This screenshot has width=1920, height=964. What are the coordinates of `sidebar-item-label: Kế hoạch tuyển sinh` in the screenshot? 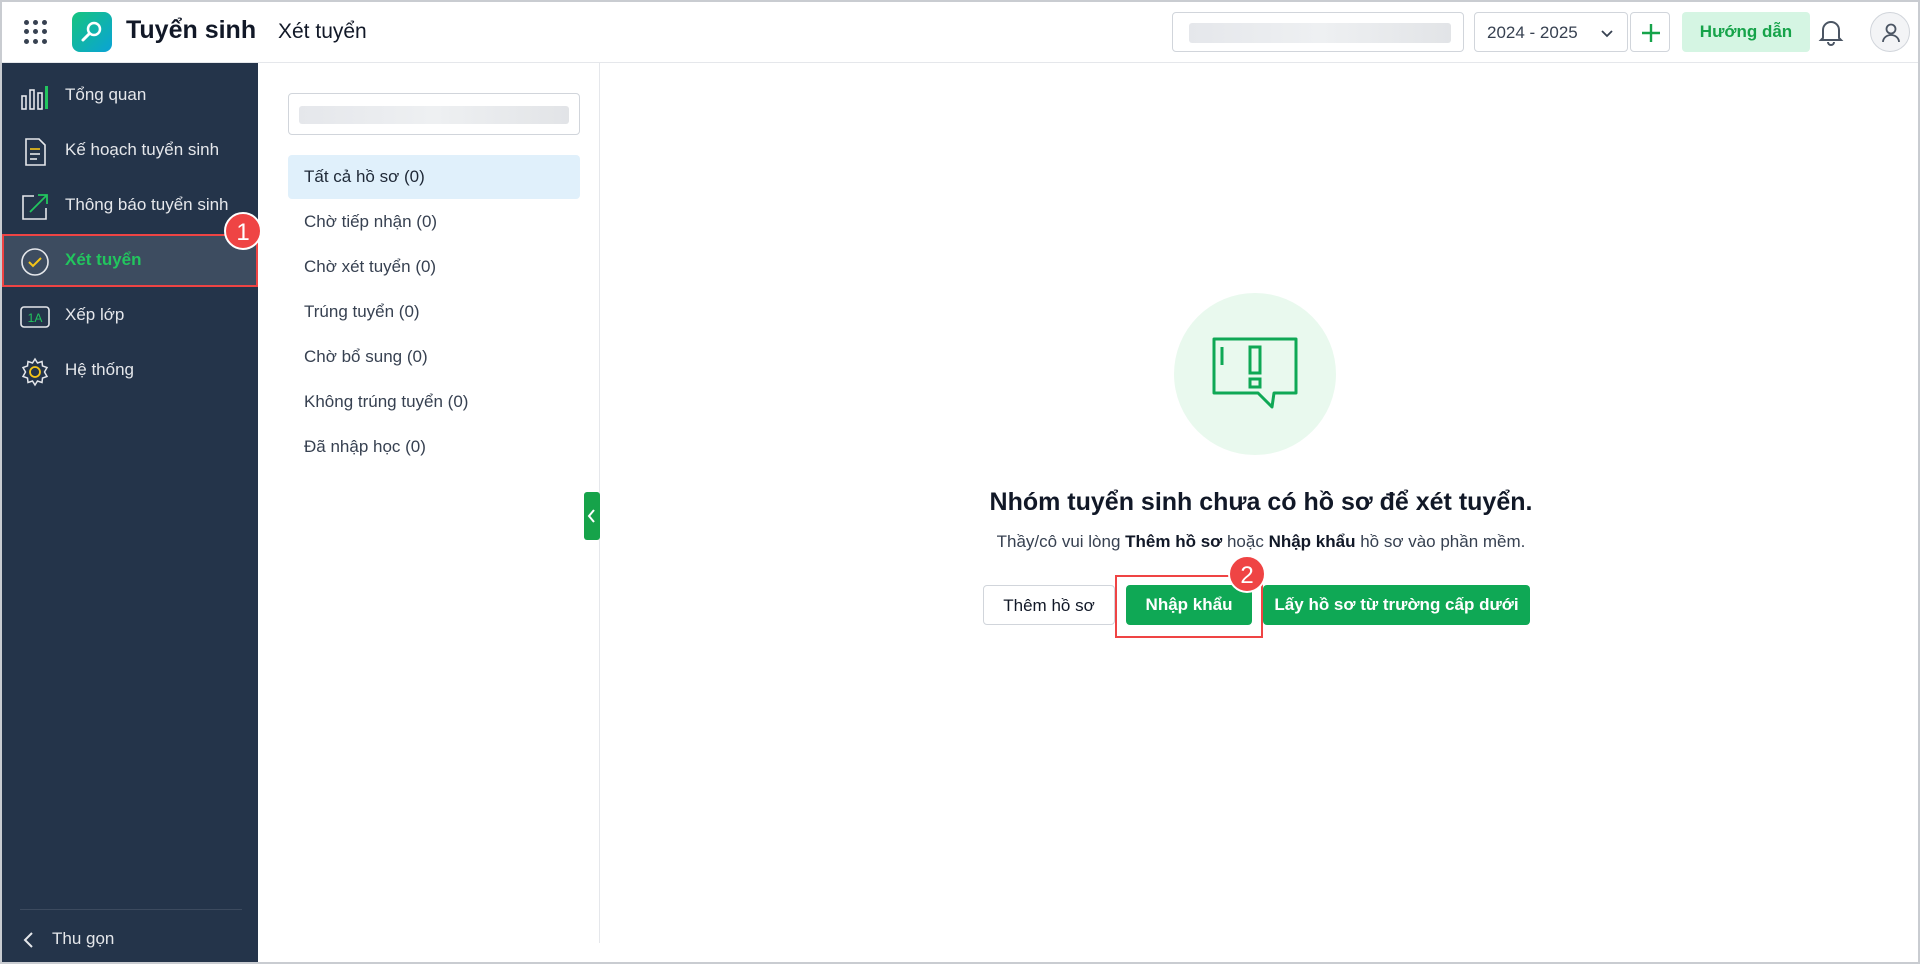 It's located at (142, 149).